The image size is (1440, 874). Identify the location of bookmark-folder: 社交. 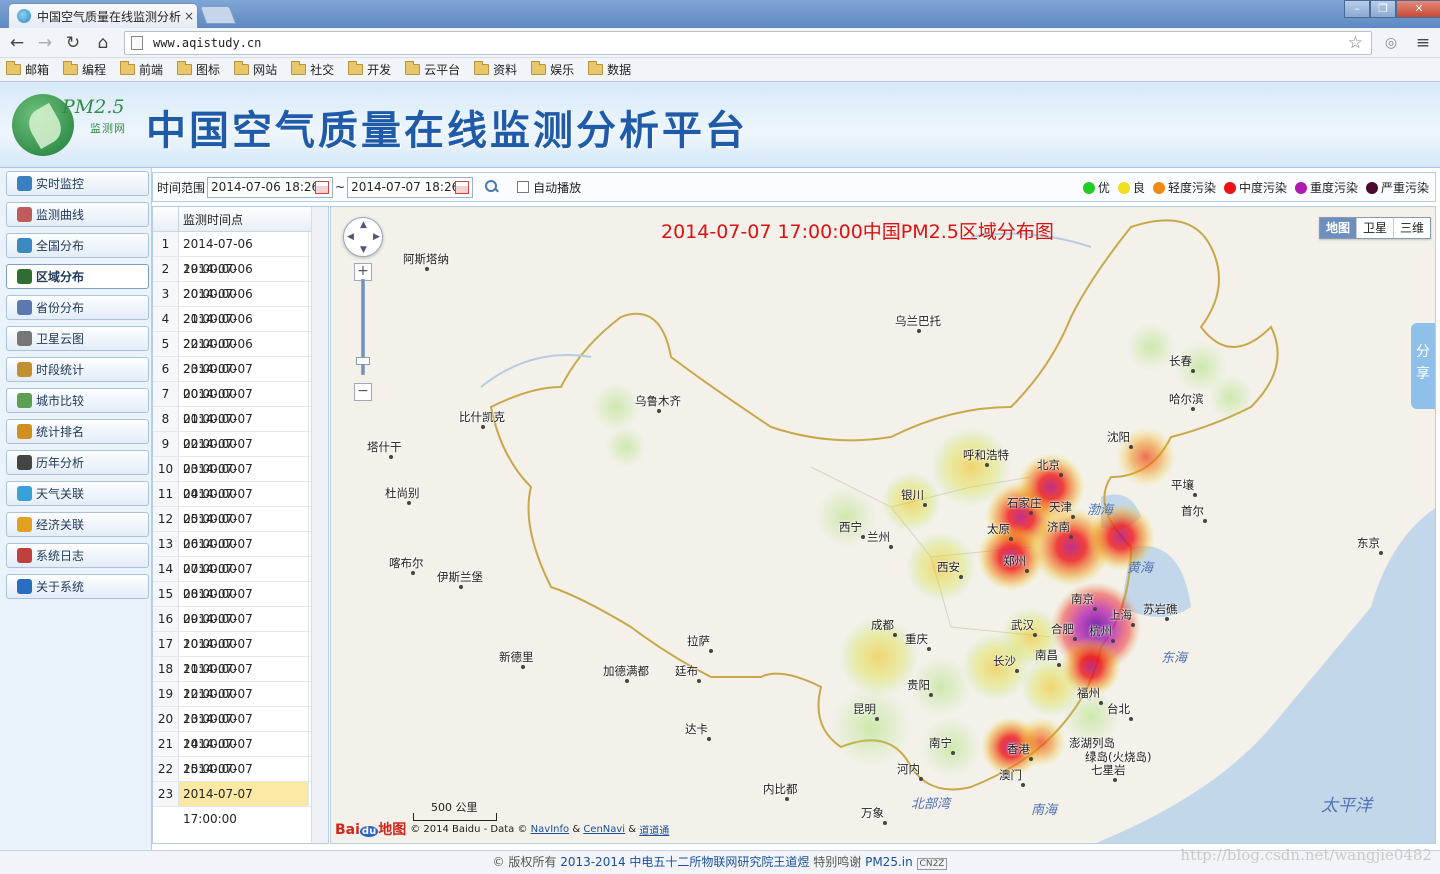
(312, 69).